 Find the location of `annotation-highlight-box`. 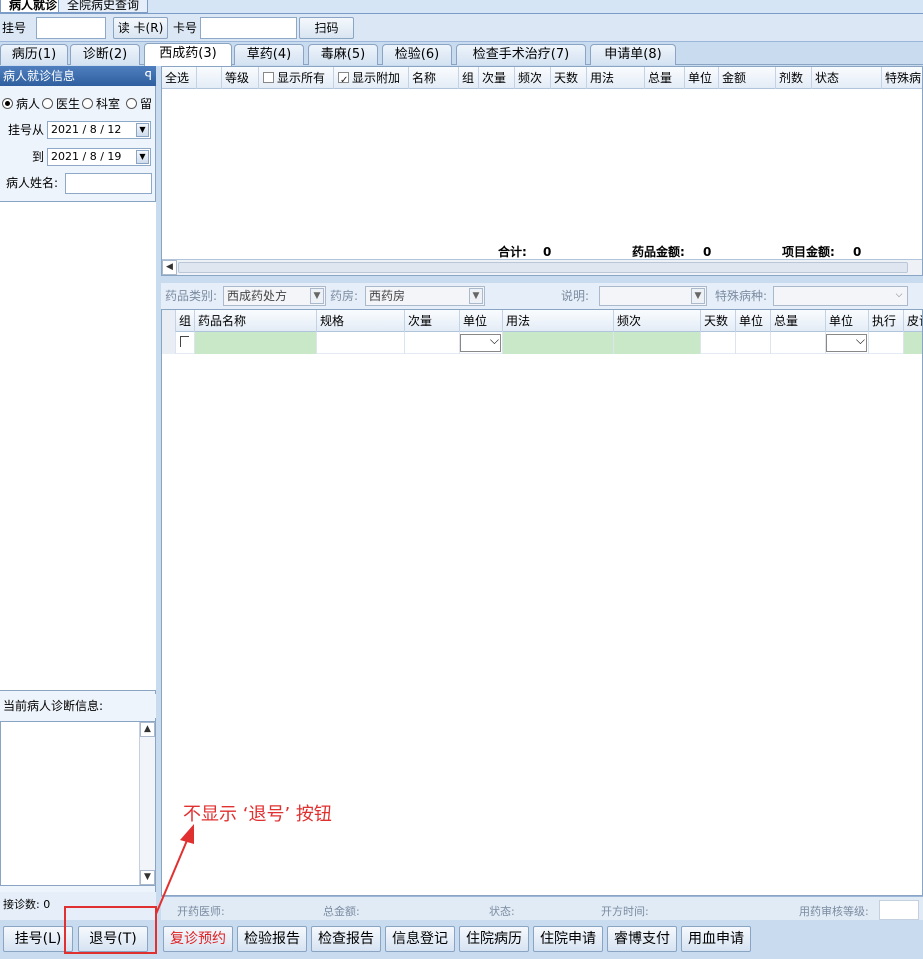

annotation-highlight-box is located at coordinates (110, 930).